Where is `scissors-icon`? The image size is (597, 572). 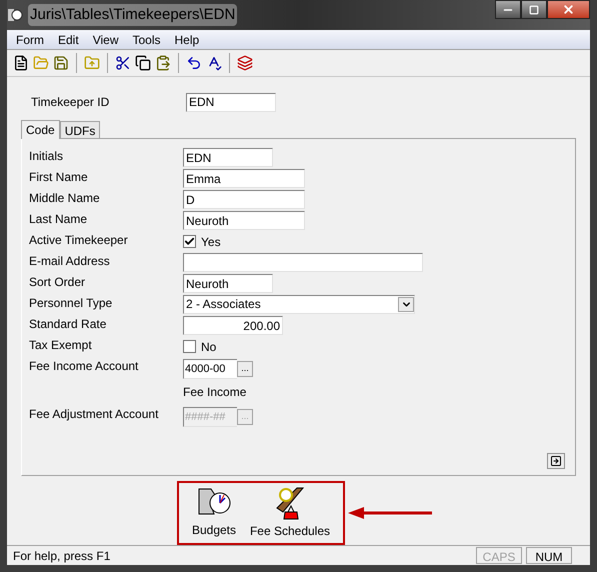
scissors-icon is located at coordinates (123, 63).